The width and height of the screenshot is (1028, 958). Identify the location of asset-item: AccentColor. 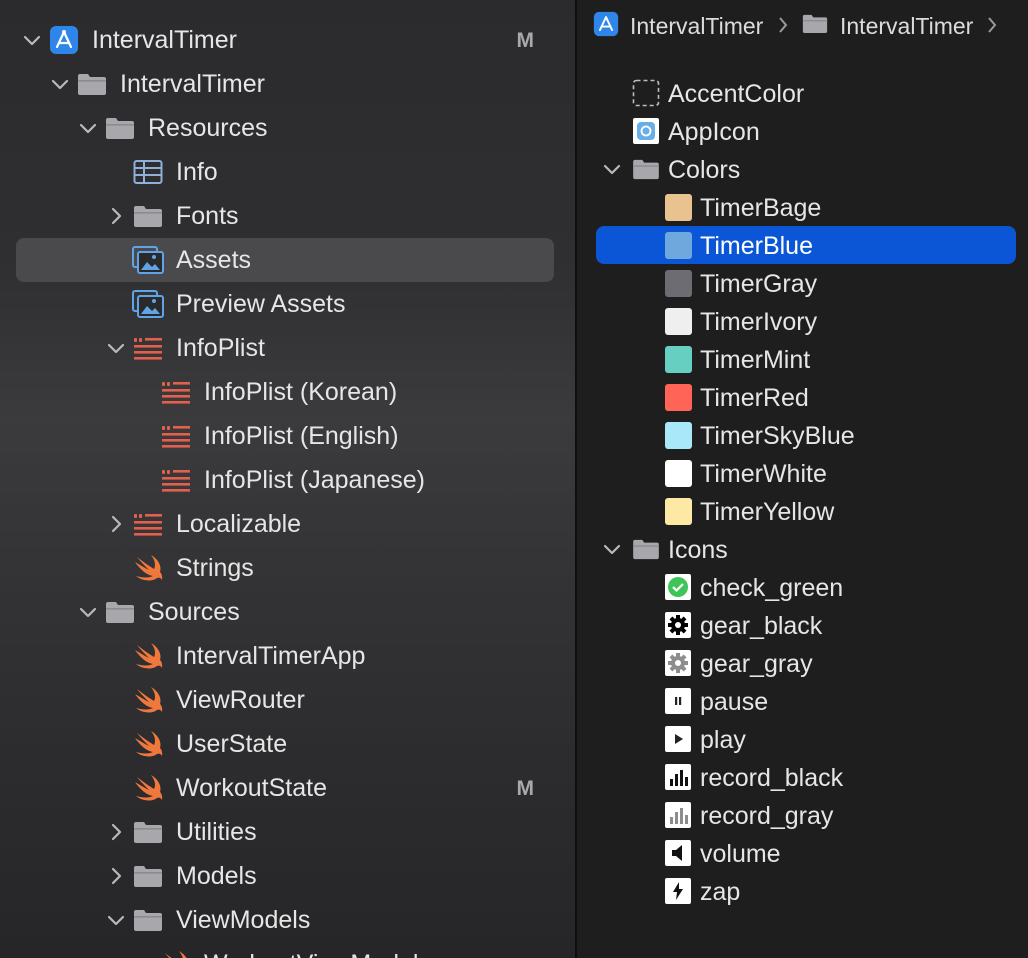
(802, 93).